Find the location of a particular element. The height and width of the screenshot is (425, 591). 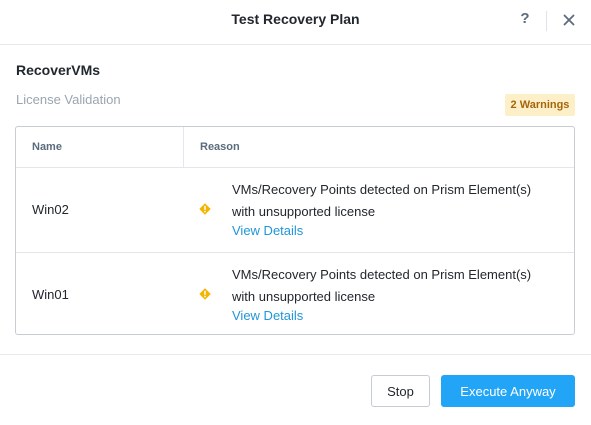

footer-divider is located at coordinates (295, 354).